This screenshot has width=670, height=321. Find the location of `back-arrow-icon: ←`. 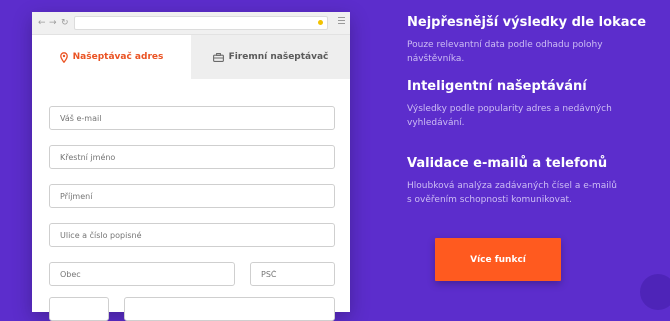

back-arrow-icon: ← is located at coordinates (42, 23).